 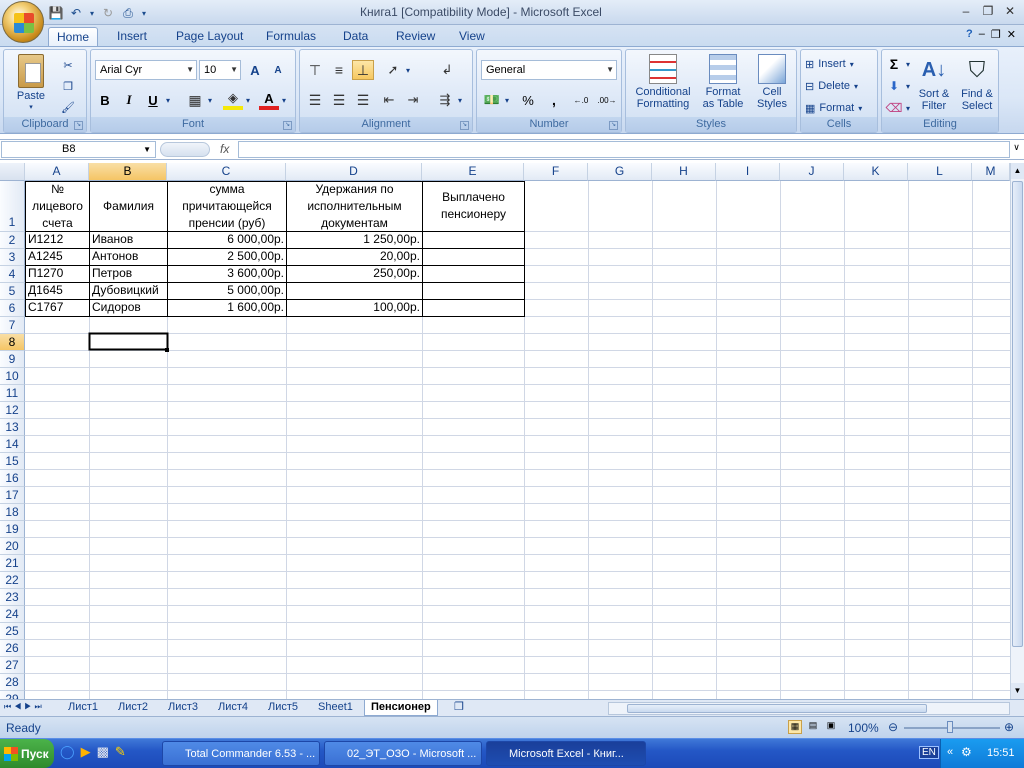 I want to click on sheet-tab-2: Лист2, so click(x=133, y=708).